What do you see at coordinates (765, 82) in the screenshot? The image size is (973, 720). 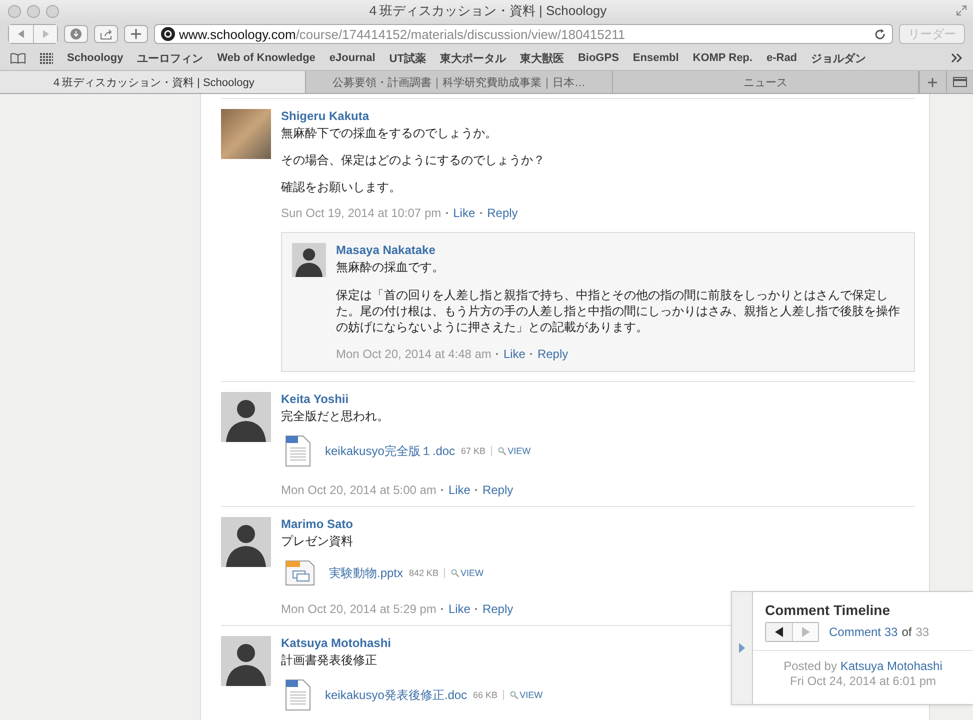 I see `browser-tab: ニュース` at bounding box center [765, 82].